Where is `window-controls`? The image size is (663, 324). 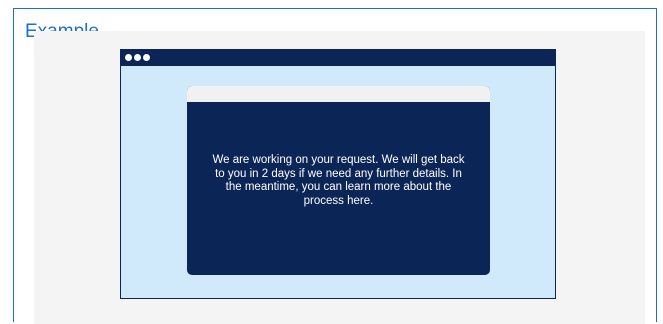
window-controls is located at coordinates (137, 57).